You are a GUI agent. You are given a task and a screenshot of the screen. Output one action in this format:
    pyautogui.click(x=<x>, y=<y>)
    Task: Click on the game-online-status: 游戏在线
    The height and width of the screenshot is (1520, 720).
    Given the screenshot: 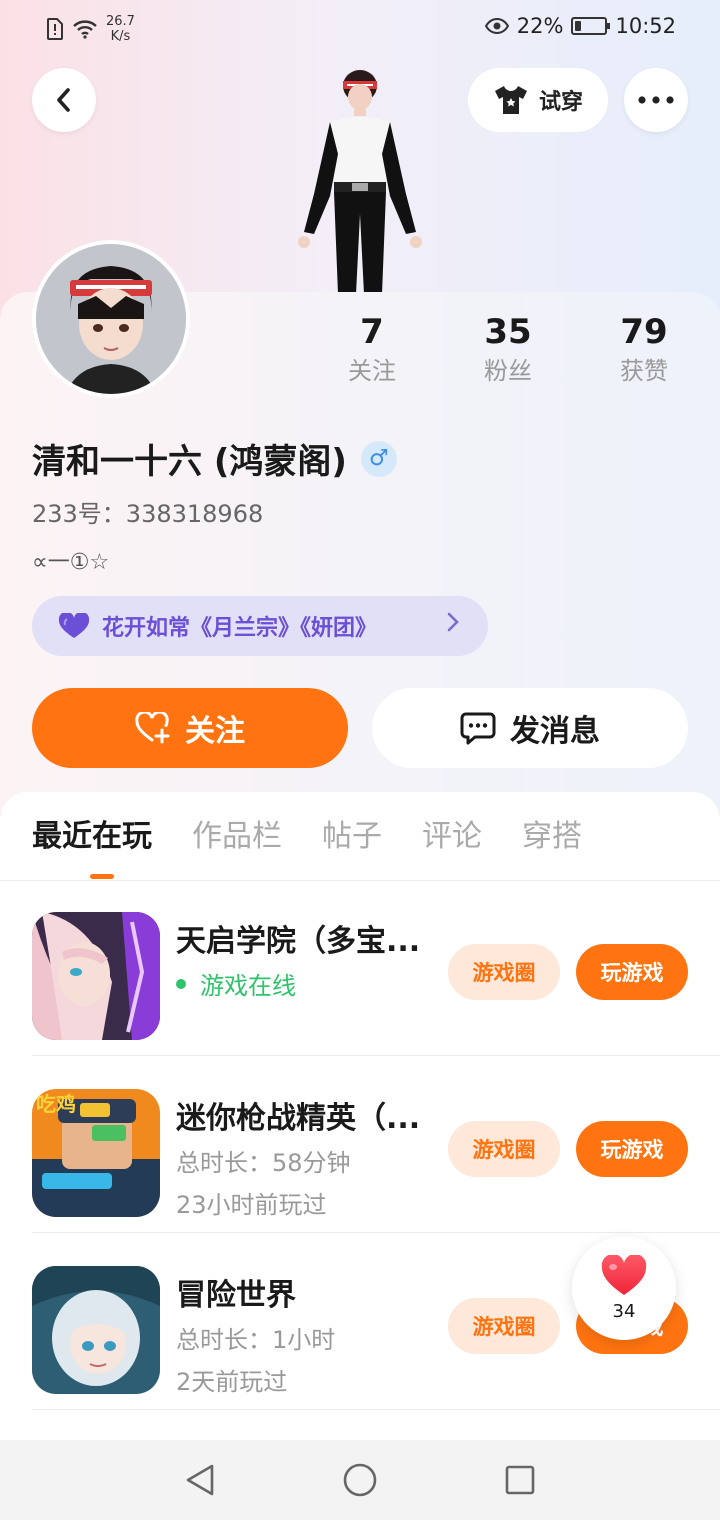 What is the action you would take?
    pyautogui.click(x=236, y=983)
    